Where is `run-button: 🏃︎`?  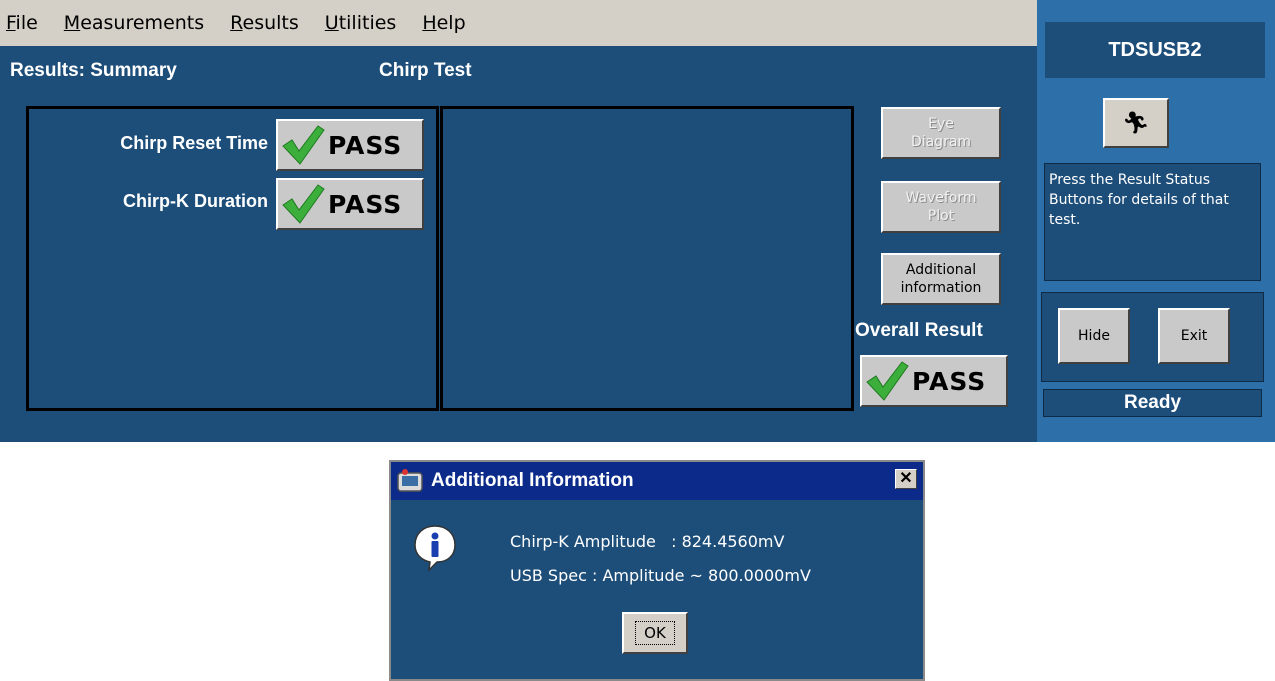 run-button: 🏃︎ is located at coordinates (1136, 123).